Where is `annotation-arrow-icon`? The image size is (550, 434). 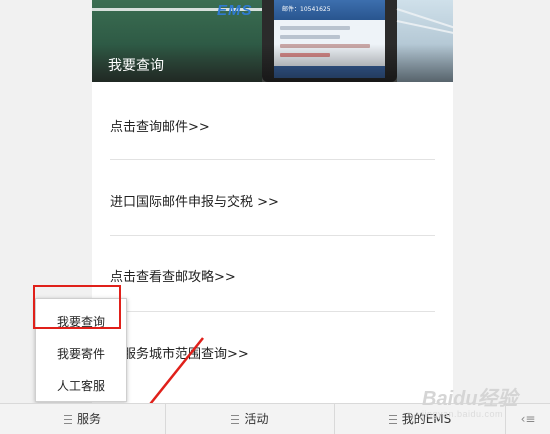
annotation-arrow-icon is located at coordinates (170, 379).